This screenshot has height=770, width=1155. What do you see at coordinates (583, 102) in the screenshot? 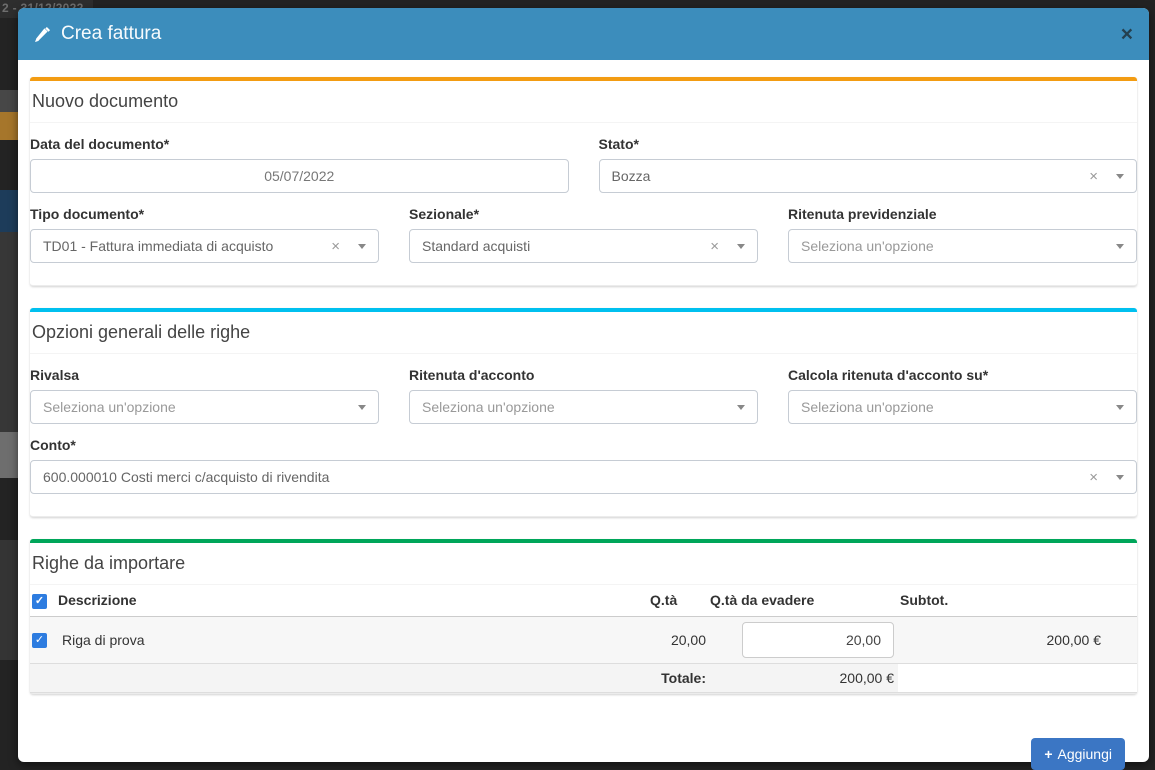
I see `section-title: Nuovo documento` at bounding box center [583, 102].